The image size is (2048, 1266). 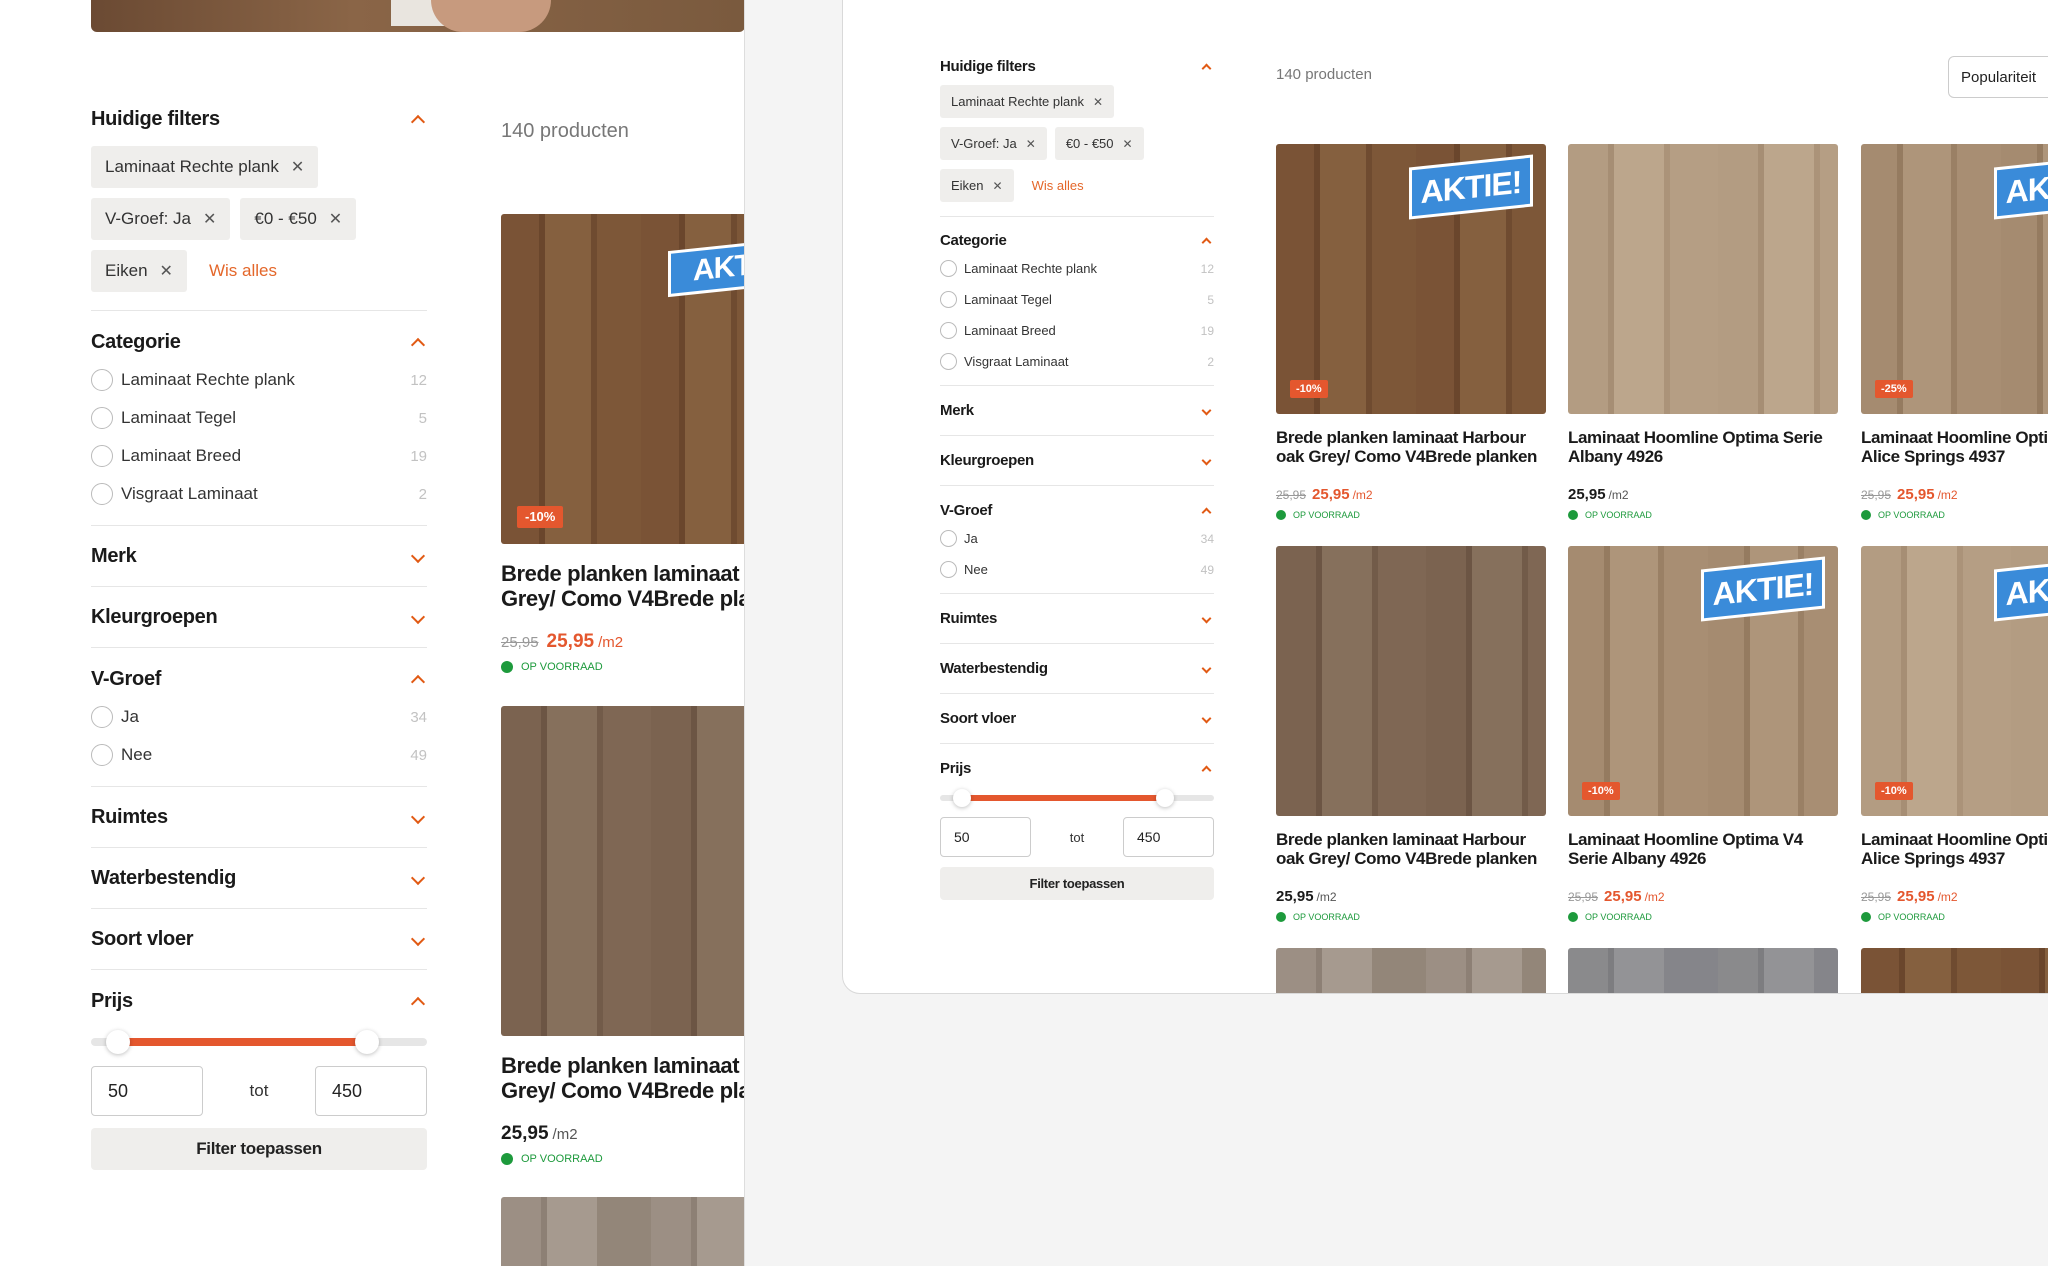 What do you see at coordinates (259, 418) in the screenshot?
I see `category-option: Laminaat Tegel 5` at bounding box center [259, 418].